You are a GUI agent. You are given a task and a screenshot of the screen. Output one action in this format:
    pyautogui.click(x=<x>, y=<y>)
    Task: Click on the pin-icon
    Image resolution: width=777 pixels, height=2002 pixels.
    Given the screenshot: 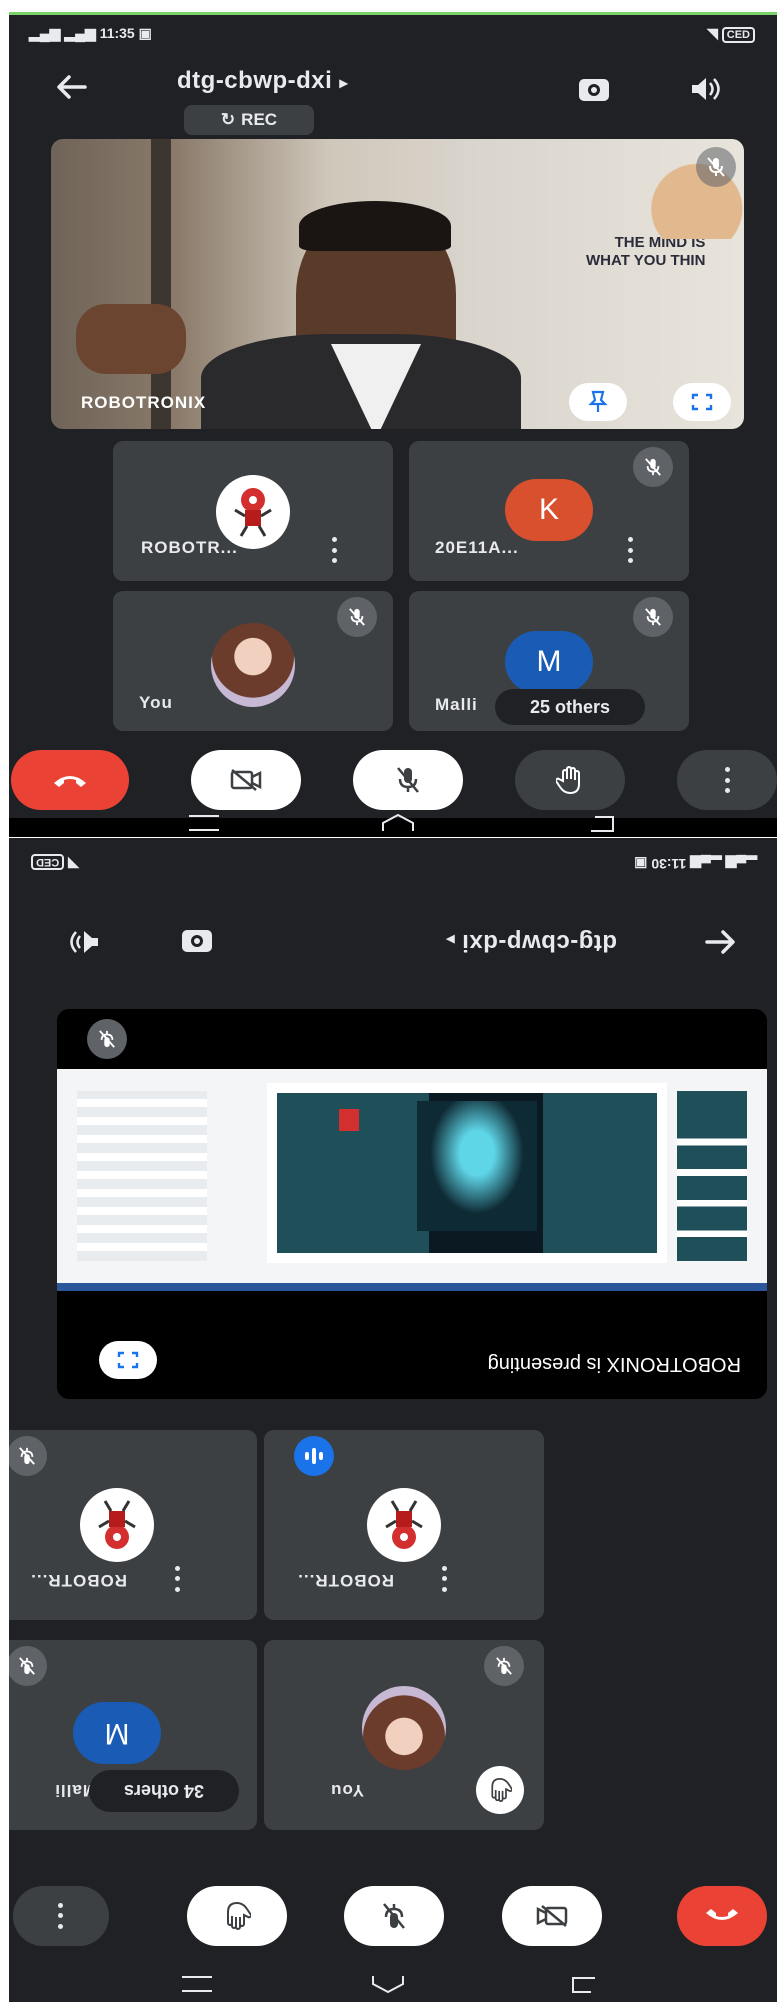 What is the action you would take?
    pyautogui.click(x=598, y=402)
    